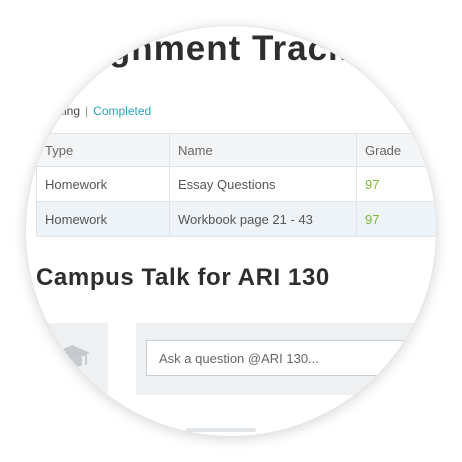 This screenshot has width=462, height=462. I want to click on column-header-name: Name, so click(263, 150).